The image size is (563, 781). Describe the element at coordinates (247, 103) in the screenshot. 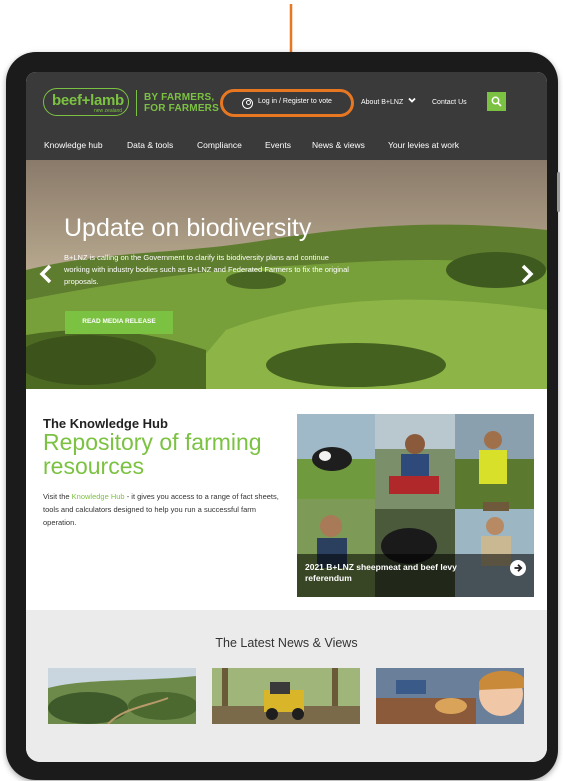

I see `user-icon` at that location.